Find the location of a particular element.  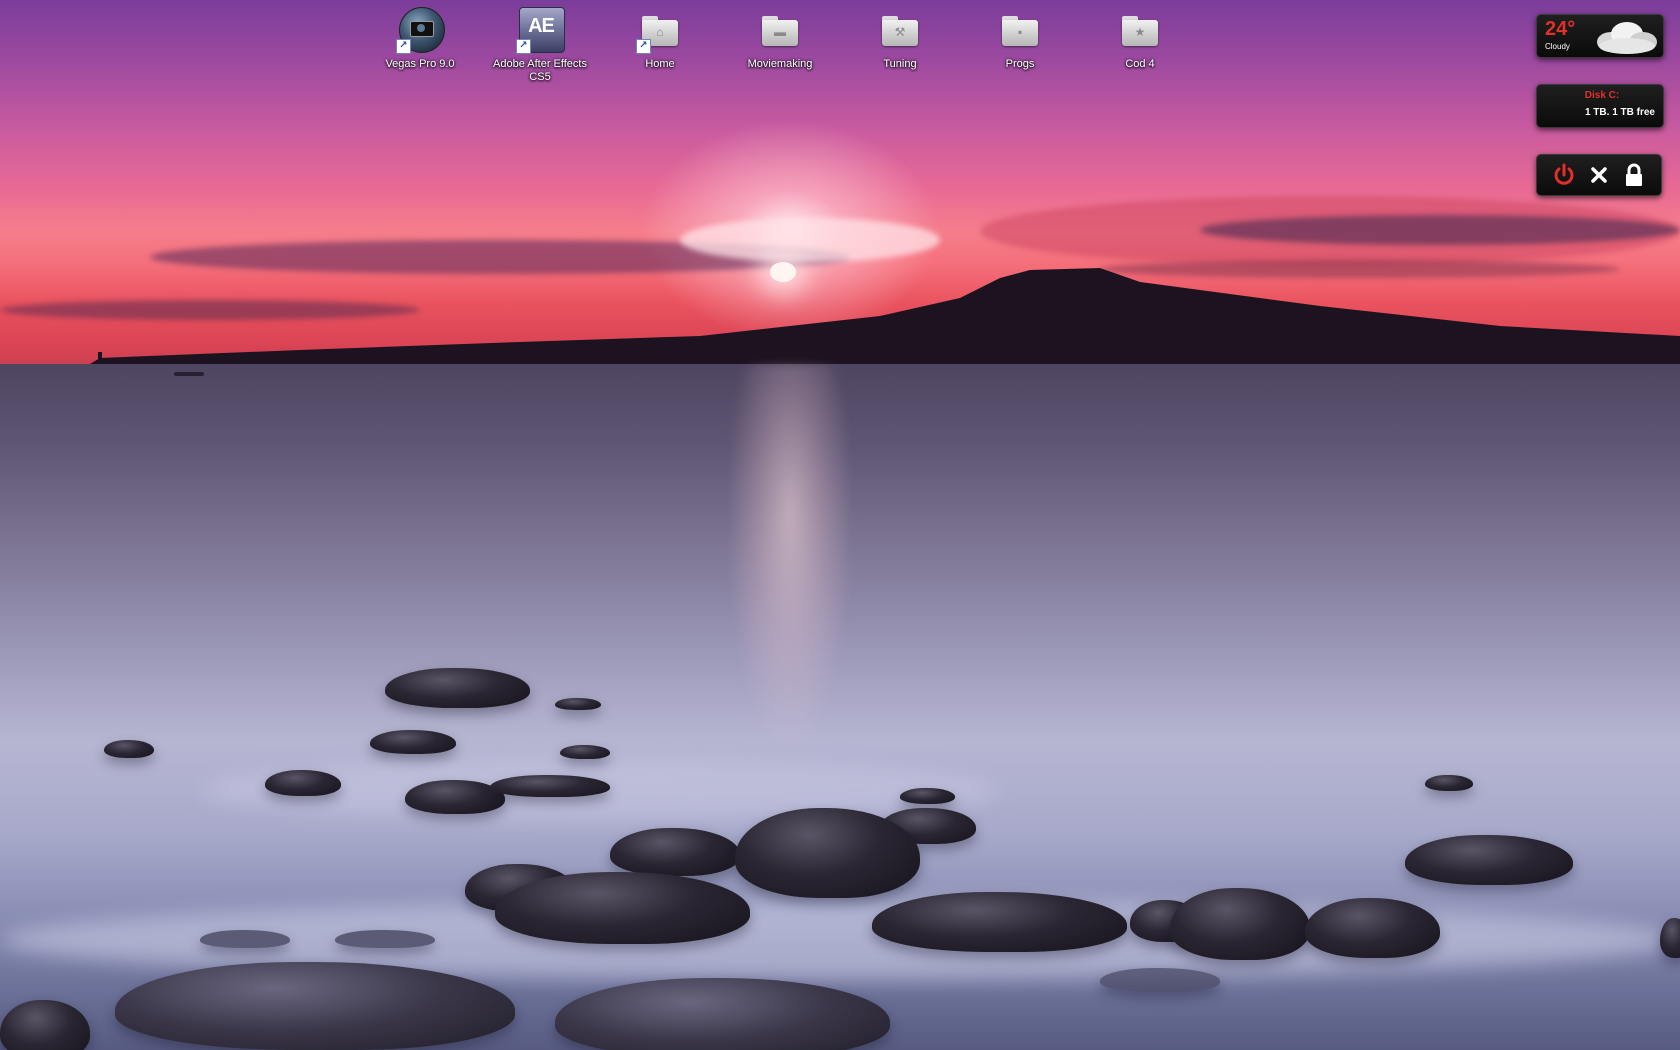

folder-icon: ⌂ ↗ is located at coordinates (660, 30).